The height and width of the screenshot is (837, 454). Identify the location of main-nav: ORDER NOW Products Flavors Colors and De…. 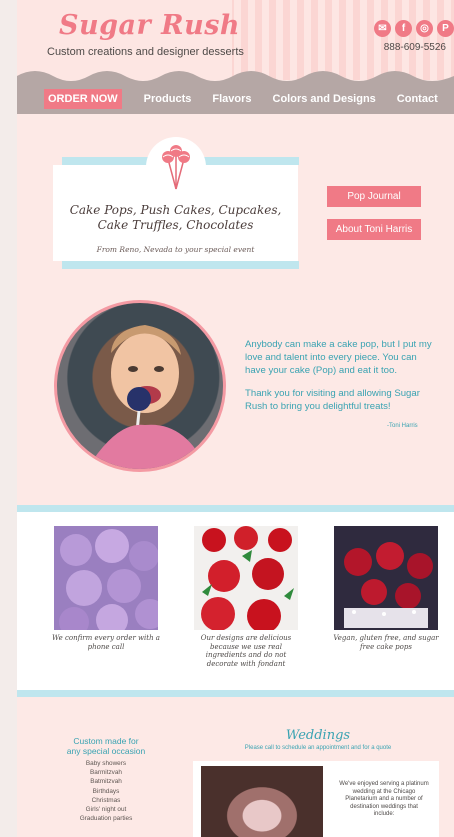
(235, 99).